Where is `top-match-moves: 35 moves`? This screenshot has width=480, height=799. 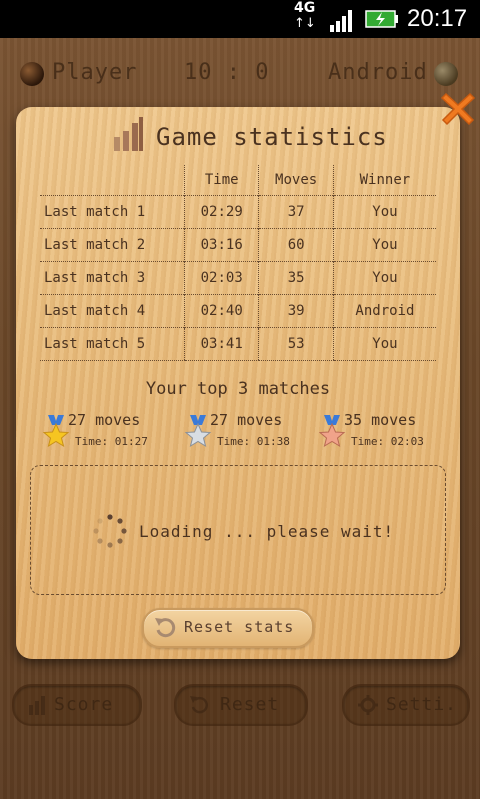 top-match-moves: 35 moves is located at coordinates (380, 420).